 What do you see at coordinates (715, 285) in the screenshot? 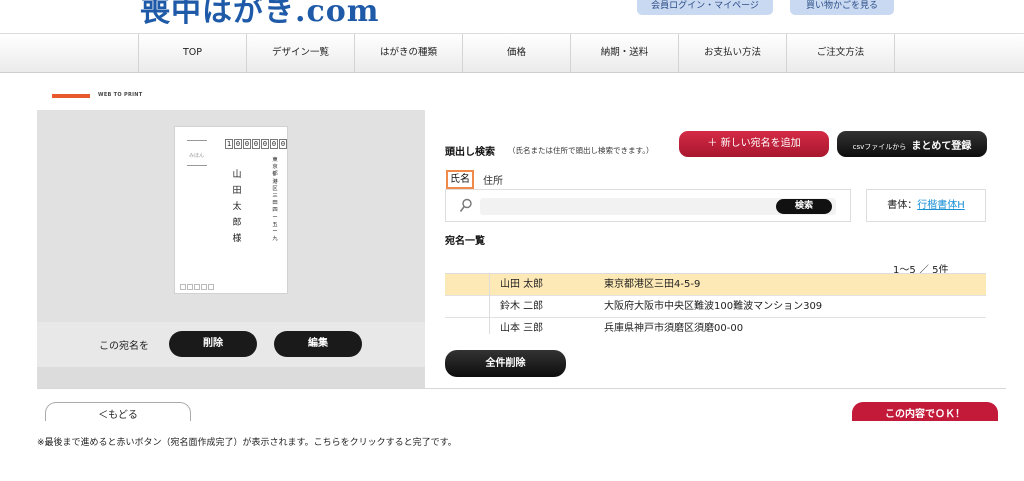
I see `table-row: 山田 太郎 東京都港区三田4-5-9` at bounding box center [715, 285].